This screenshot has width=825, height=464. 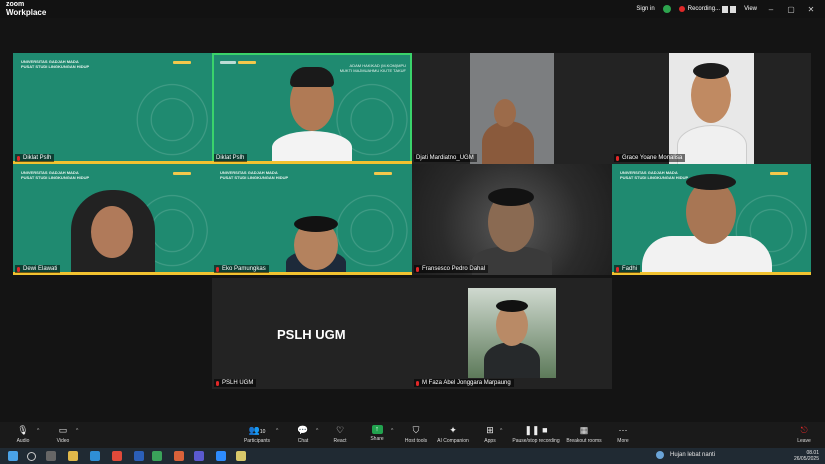 What do you see at coordinates (464, 383) in the screenshot?
I see `participant-name-tag: M Faza Abel Jonggara Marpaung` at bounding box center [464, 383].